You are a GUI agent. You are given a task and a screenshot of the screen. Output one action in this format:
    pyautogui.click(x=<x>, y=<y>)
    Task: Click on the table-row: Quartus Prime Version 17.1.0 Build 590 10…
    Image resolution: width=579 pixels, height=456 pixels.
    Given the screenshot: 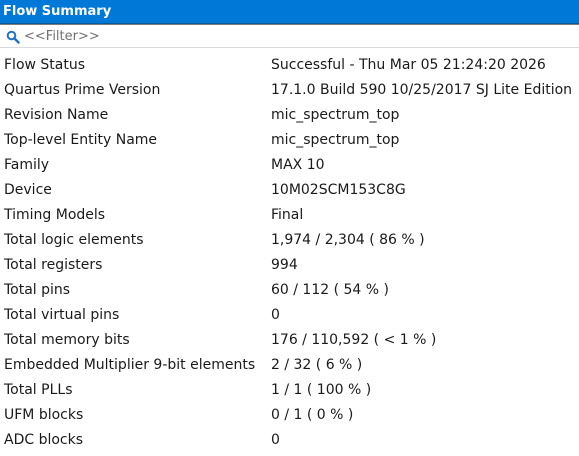 What is the action you would take?
    pyautogui.click(x=289, y=89)
    